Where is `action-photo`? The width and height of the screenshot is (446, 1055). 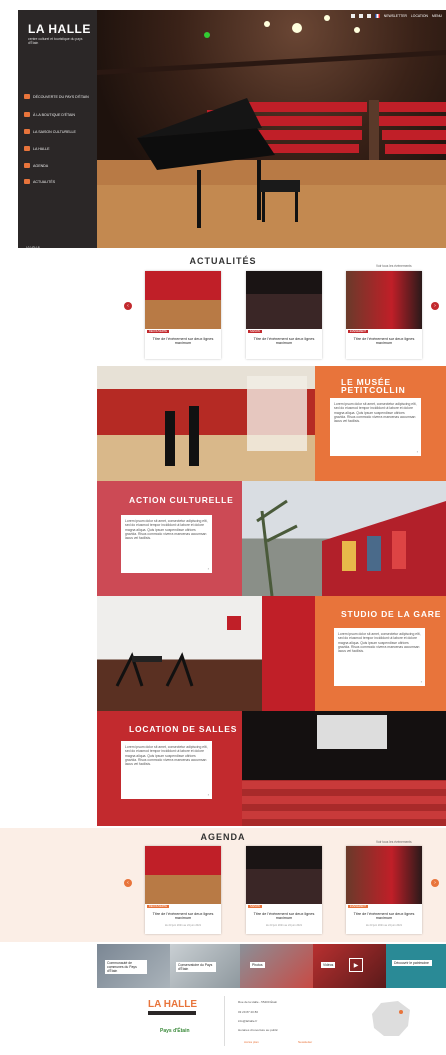
action-photo is located at coordinates (344, 538).